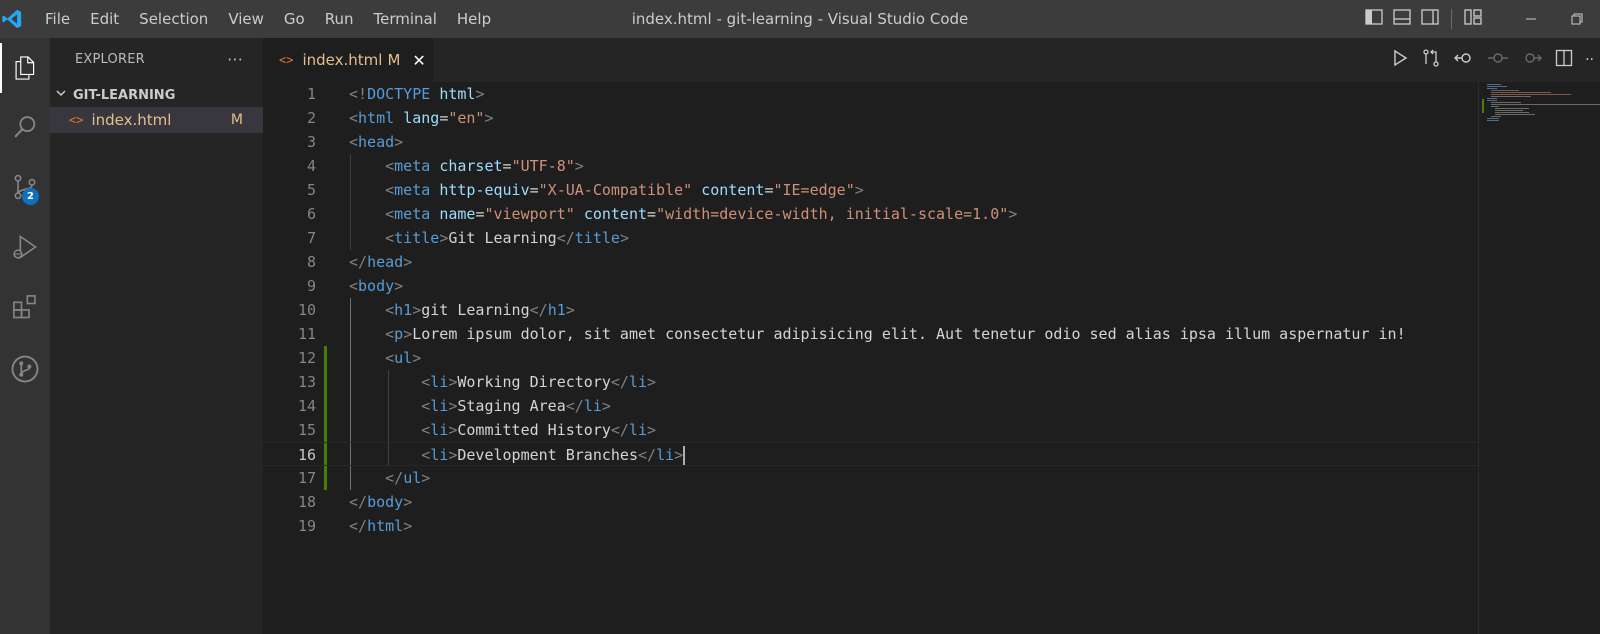 The width and height of the screenshot is (1600, 634). What do you see at coordinates (306, 526) in the screenshot?
I see `line-number: 19` at bounding box center [306, 526].